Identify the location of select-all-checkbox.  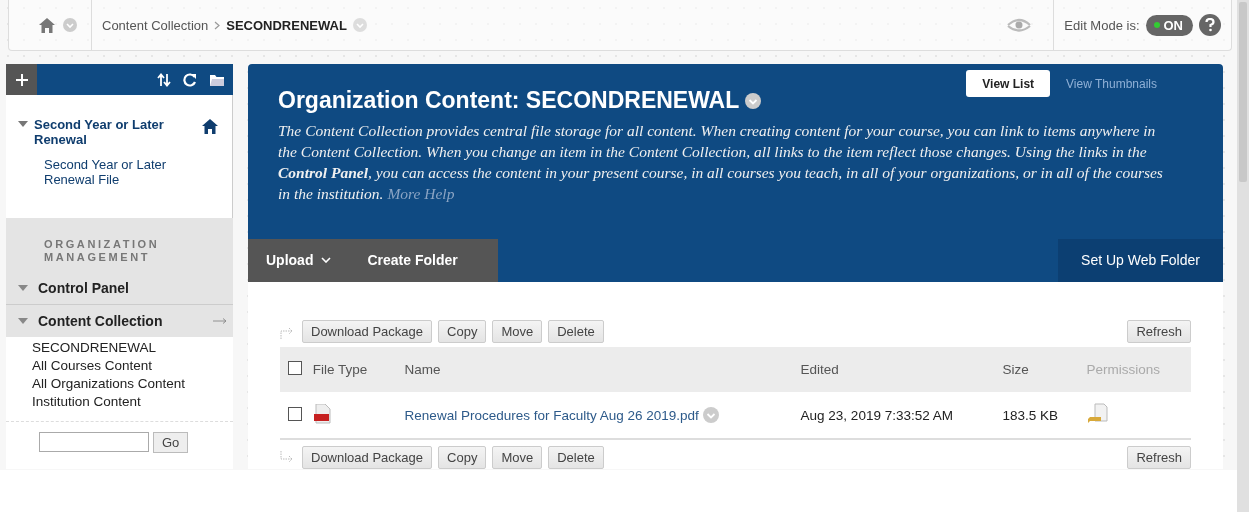
(295, 368).